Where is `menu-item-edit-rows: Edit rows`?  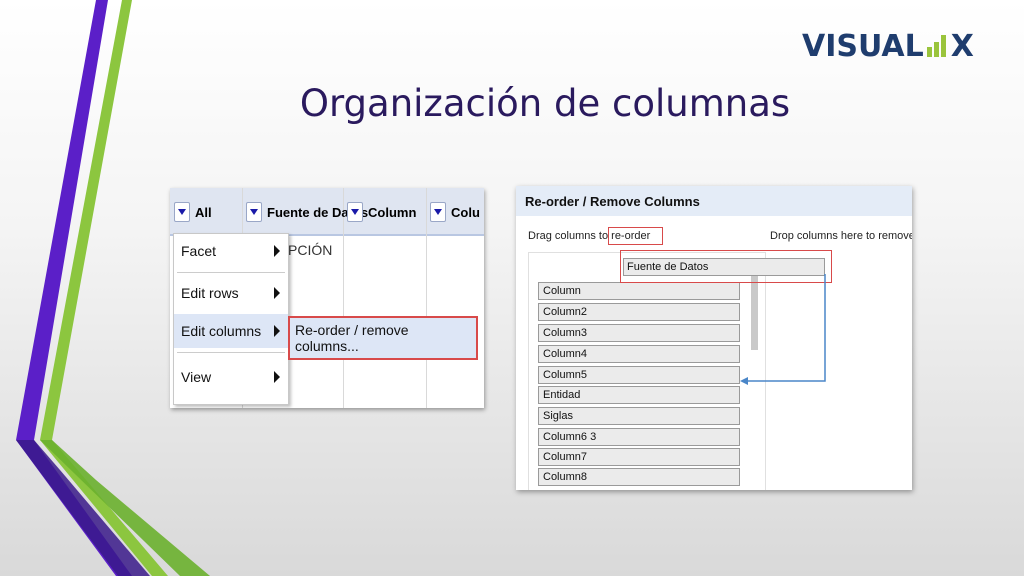 menu-item-edit-rows: Edit rows is located at coordinates (231, 293).